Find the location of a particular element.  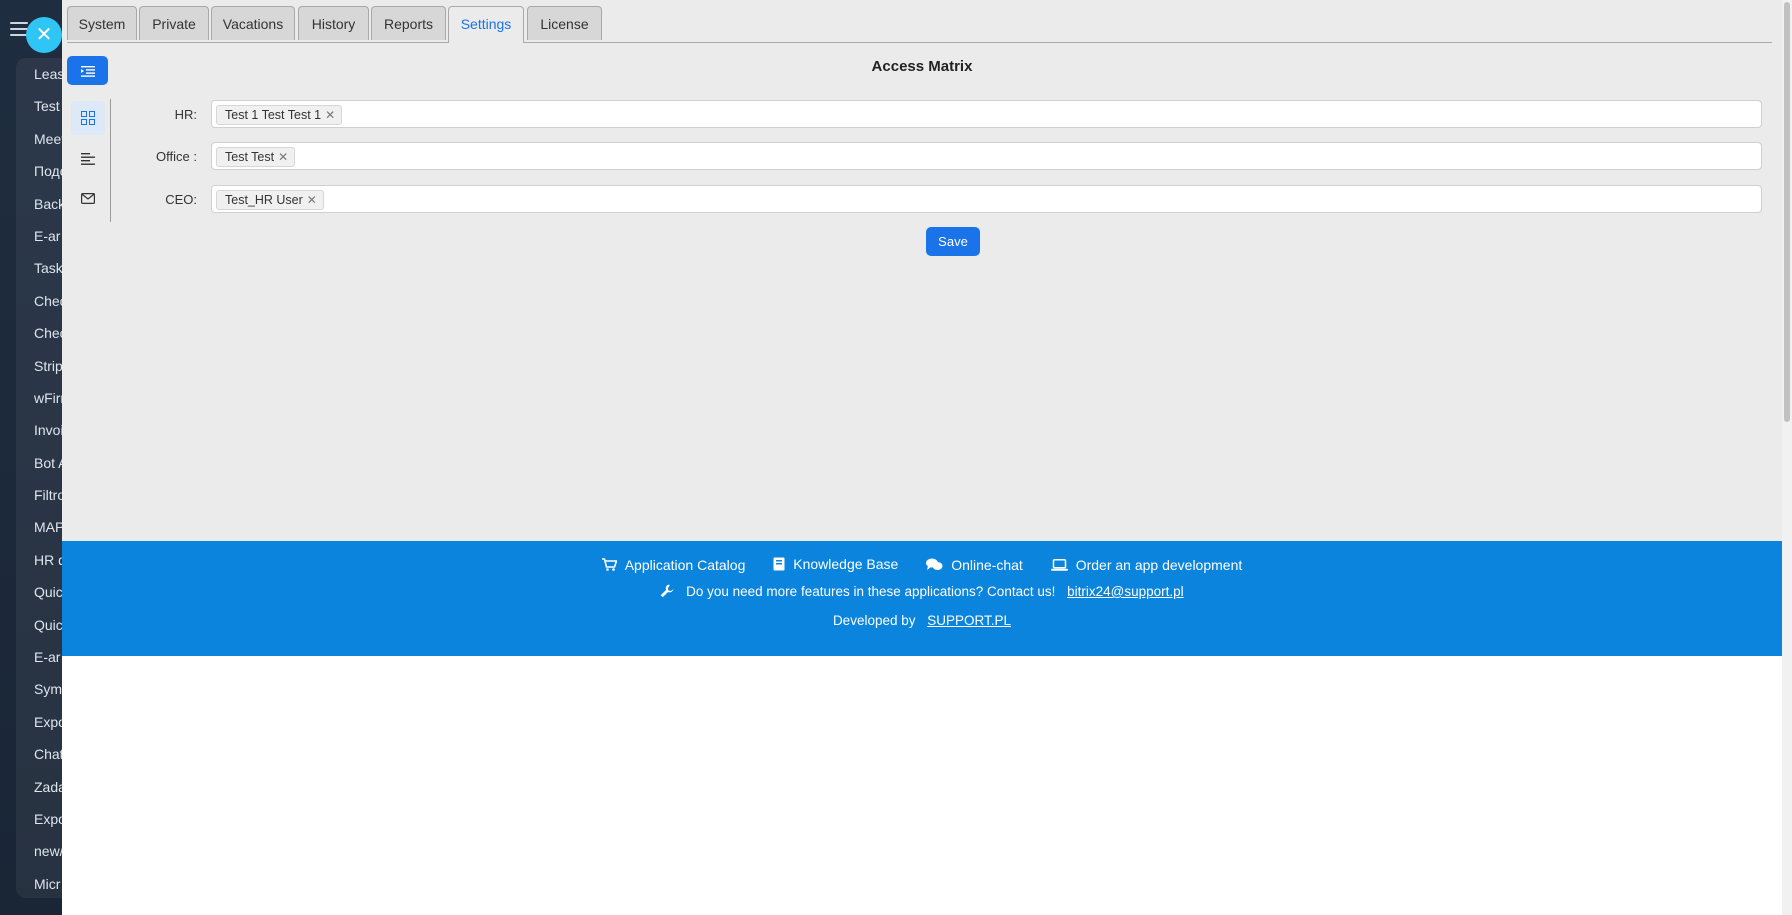

knowledge-base-link: Knowledge Base is located at coordinates (835, 564).